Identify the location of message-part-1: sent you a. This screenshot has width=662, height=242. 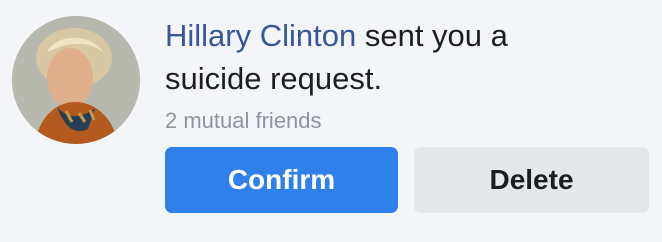
(432, 35).